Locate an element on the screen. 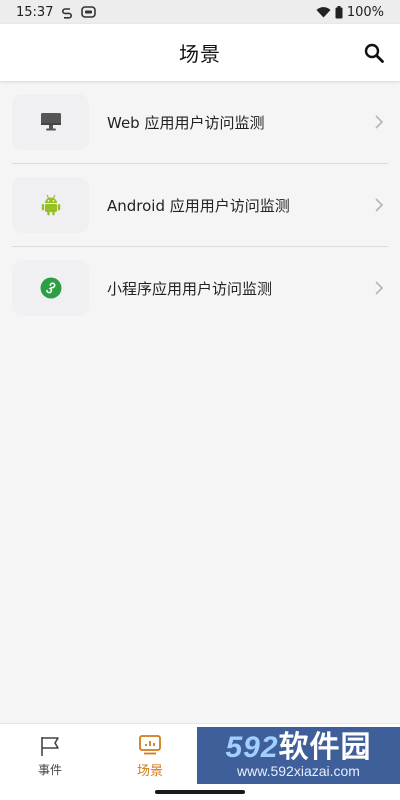  scene-item-android: Android 应用用户访问监测 is located at coordinates (200, 205).